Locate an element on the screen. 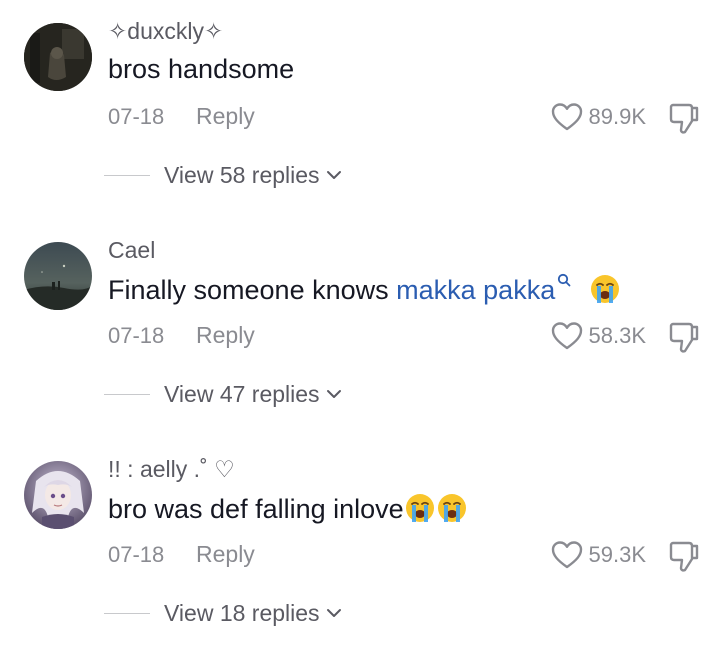  search-icon is located at coordinates (564, 280).